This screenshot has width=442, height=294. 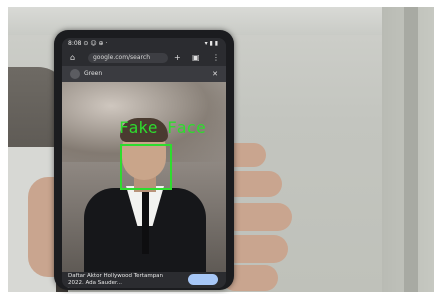 I want to click on browser-url-bar: ⌂ google.com/search + ▣ ⋮, so click(x=144, y=58).